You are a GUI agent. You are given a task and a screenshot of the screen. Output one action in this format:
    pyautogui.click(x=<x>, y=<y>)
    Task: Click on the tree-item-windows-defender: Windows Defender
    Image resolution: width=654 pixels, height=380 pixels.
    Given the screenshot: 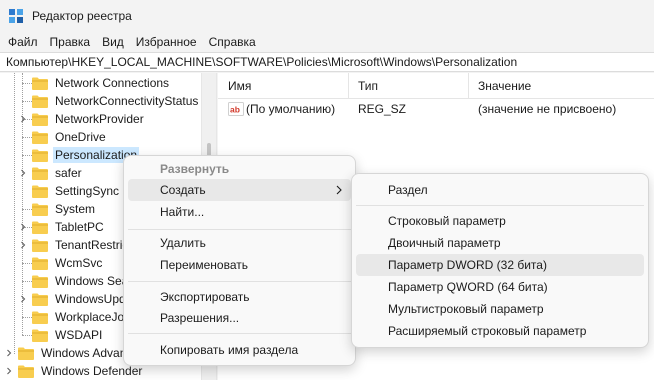 What is the action you would take?
    pyautogui.click(x=74, y=371)
    